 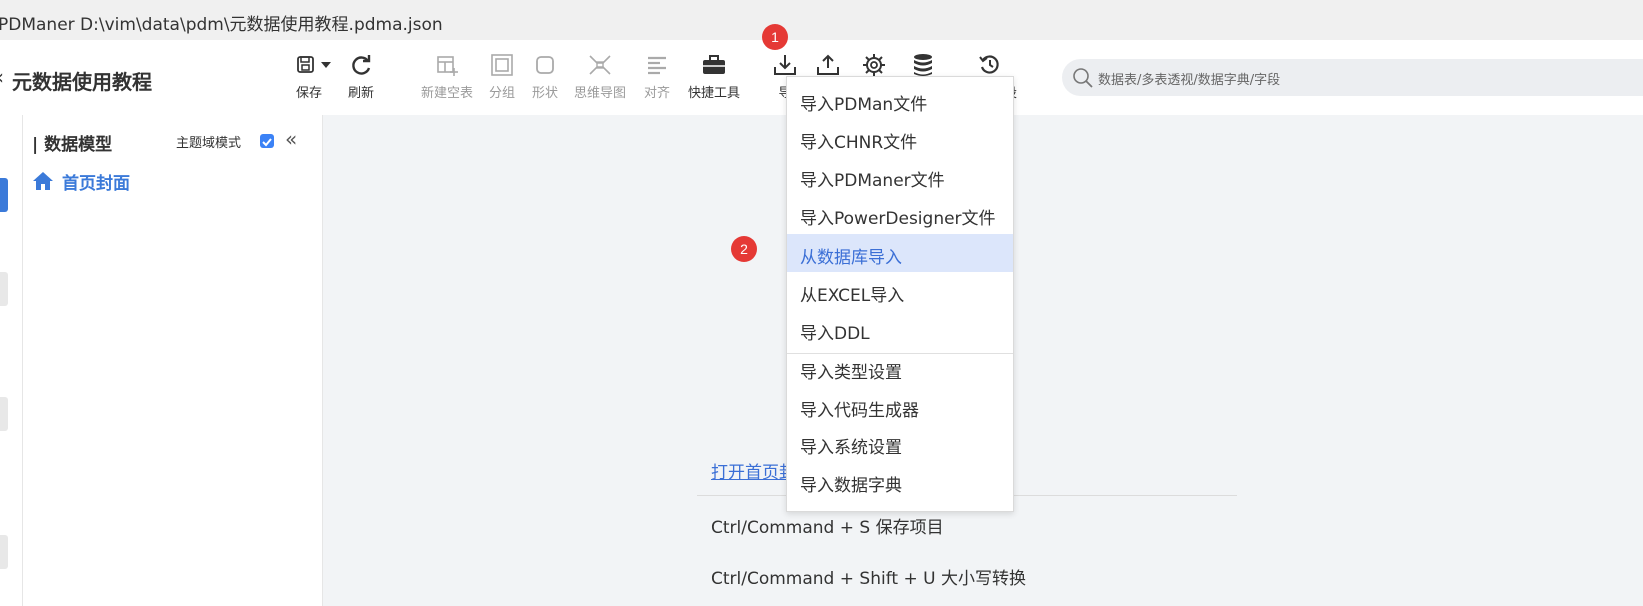 I want to click on export-icon, so click(x=828, y=64).